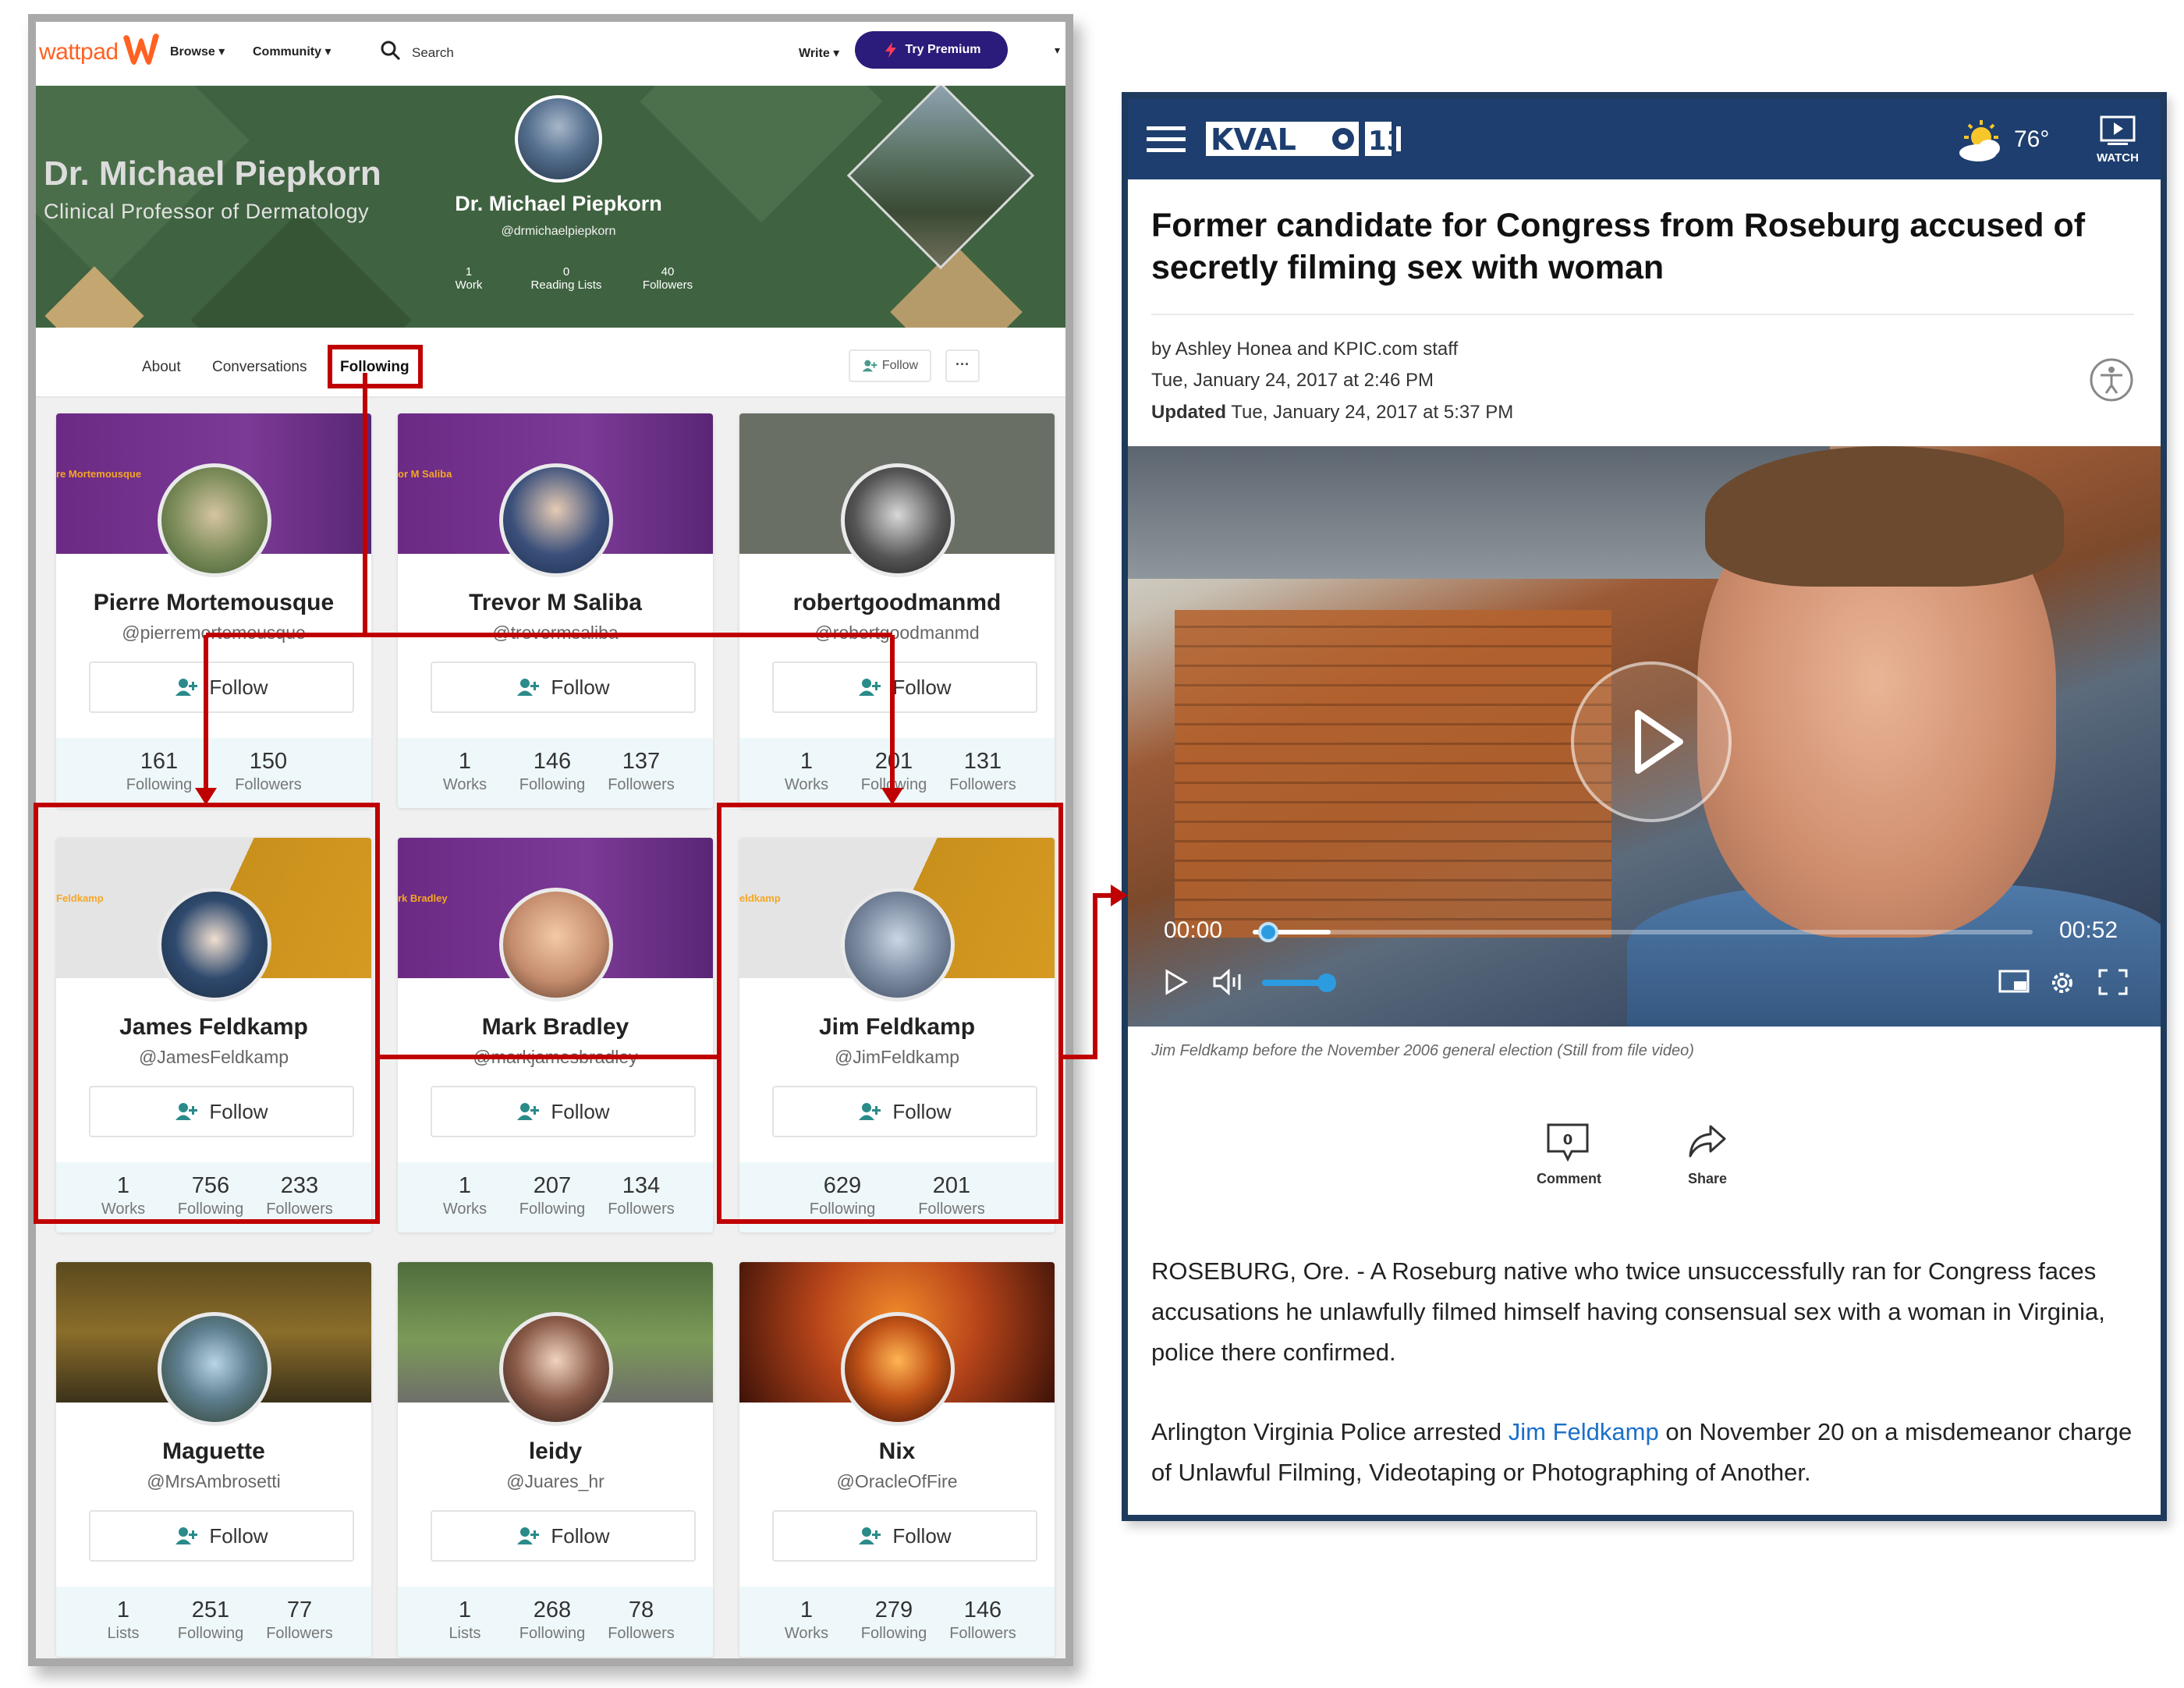 The width and height of the screenshot is (2184, 1688). Describe the element at coordinates (300, 1195) in the screenshot. I see `card-stat: 233 Followers` at that location.